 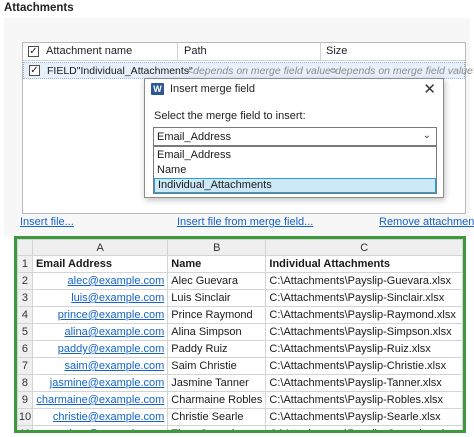 What do you see at coordinates (426, 222) in the screenshot?
I see `remove-attachment-link: Remove attachment` at bounding box center [426, 222].